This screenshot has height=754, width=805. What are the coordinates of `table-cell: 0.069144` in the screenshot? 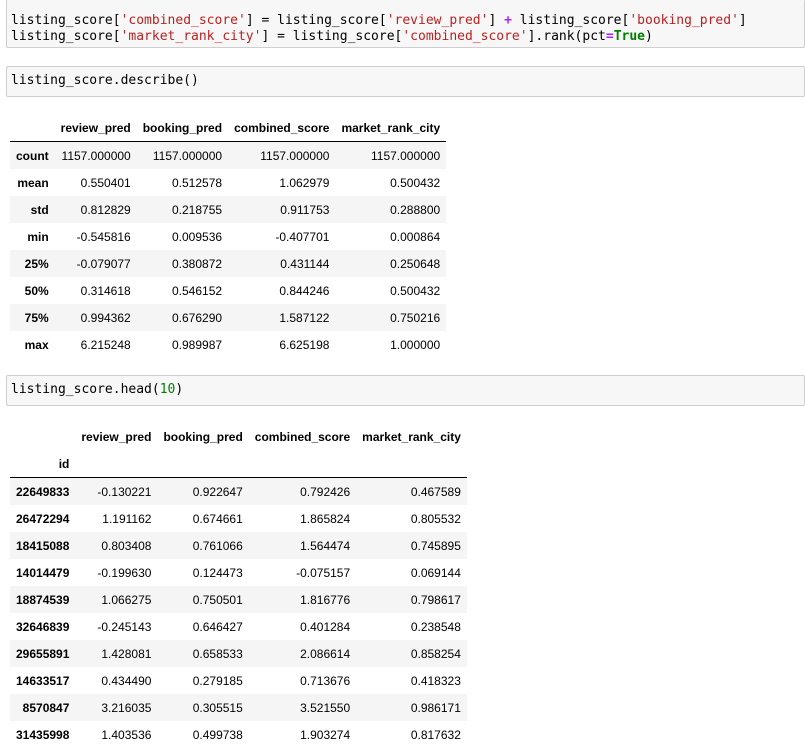 It's located at (435, 572).